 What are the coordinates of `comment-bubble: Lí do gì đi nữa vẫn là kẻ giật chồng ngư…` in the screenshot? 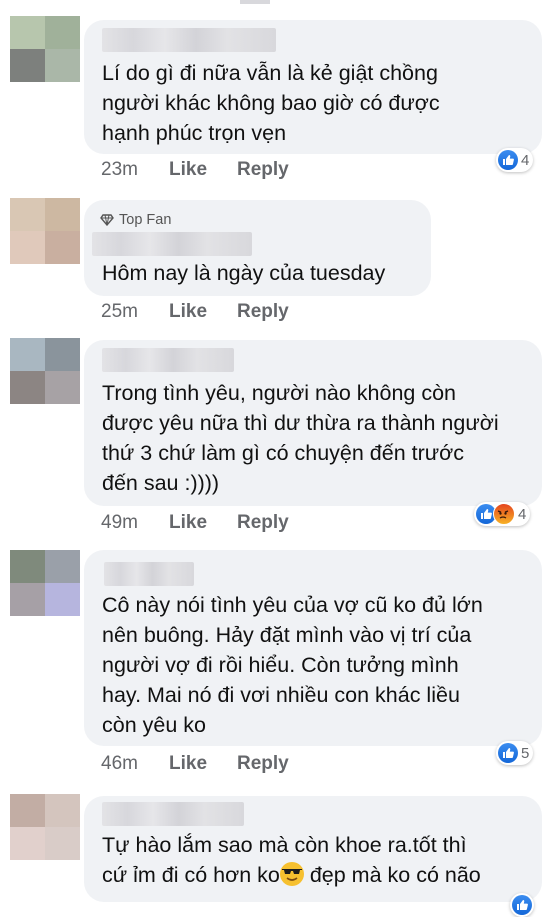 It's located at (313, 87).